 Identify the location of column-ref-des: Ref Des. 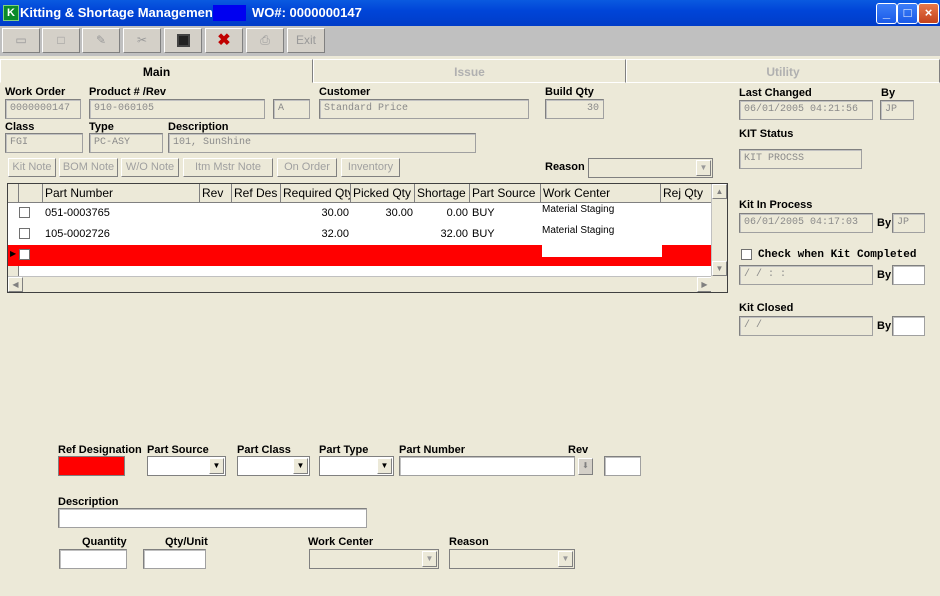
(256, 193).